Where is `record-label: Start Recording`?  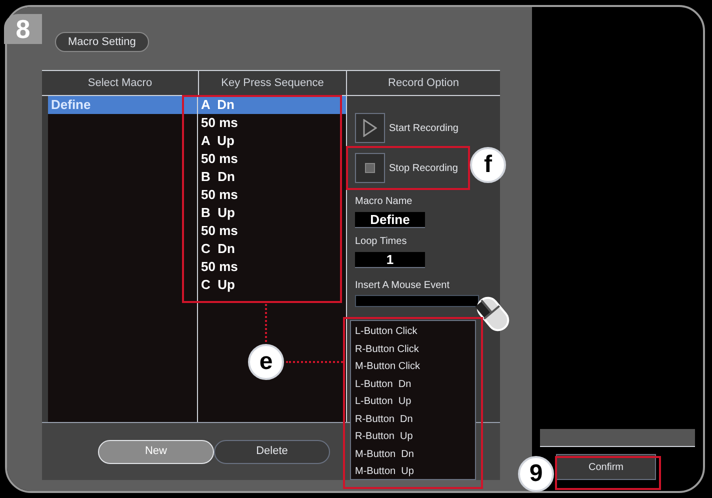
record-label: Start Recording is located at coordinates (423, 128).